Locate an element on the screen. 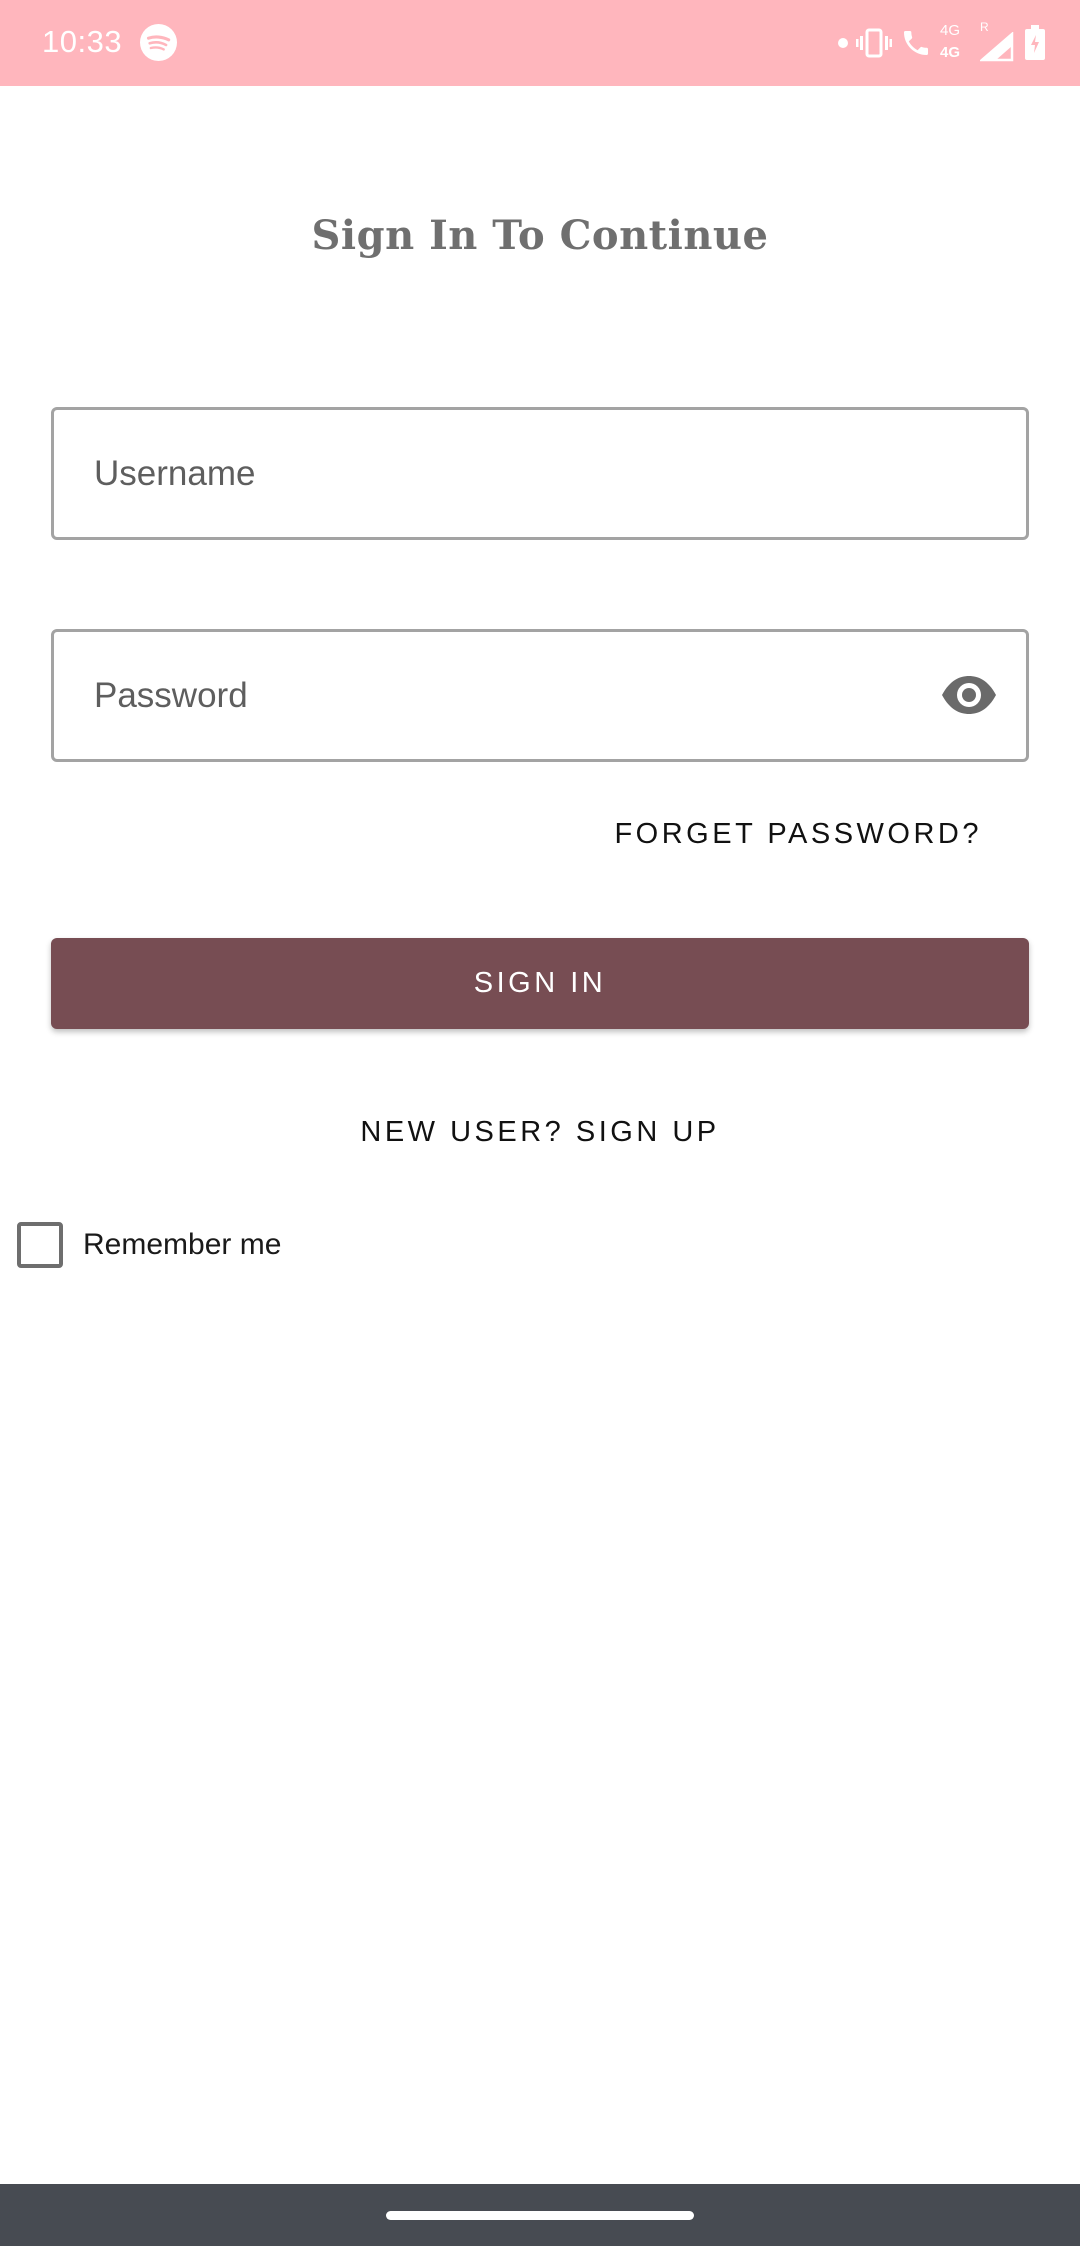 This screenshot has width=1080, height=2246. network-label-bottom: 4G is located at coordinates (950, 52).